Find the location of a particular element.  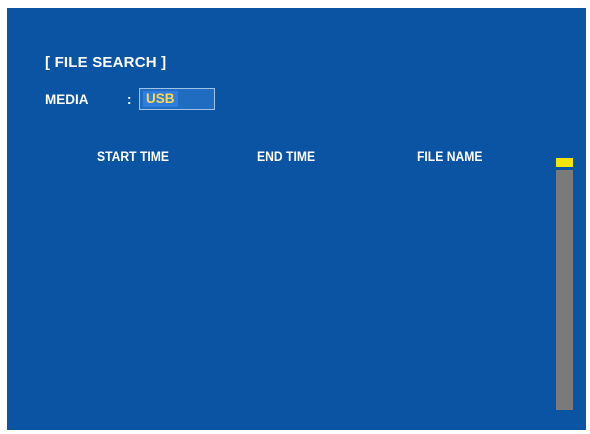

column-header-start-time: START TIME is located at coordinates (133, 156).